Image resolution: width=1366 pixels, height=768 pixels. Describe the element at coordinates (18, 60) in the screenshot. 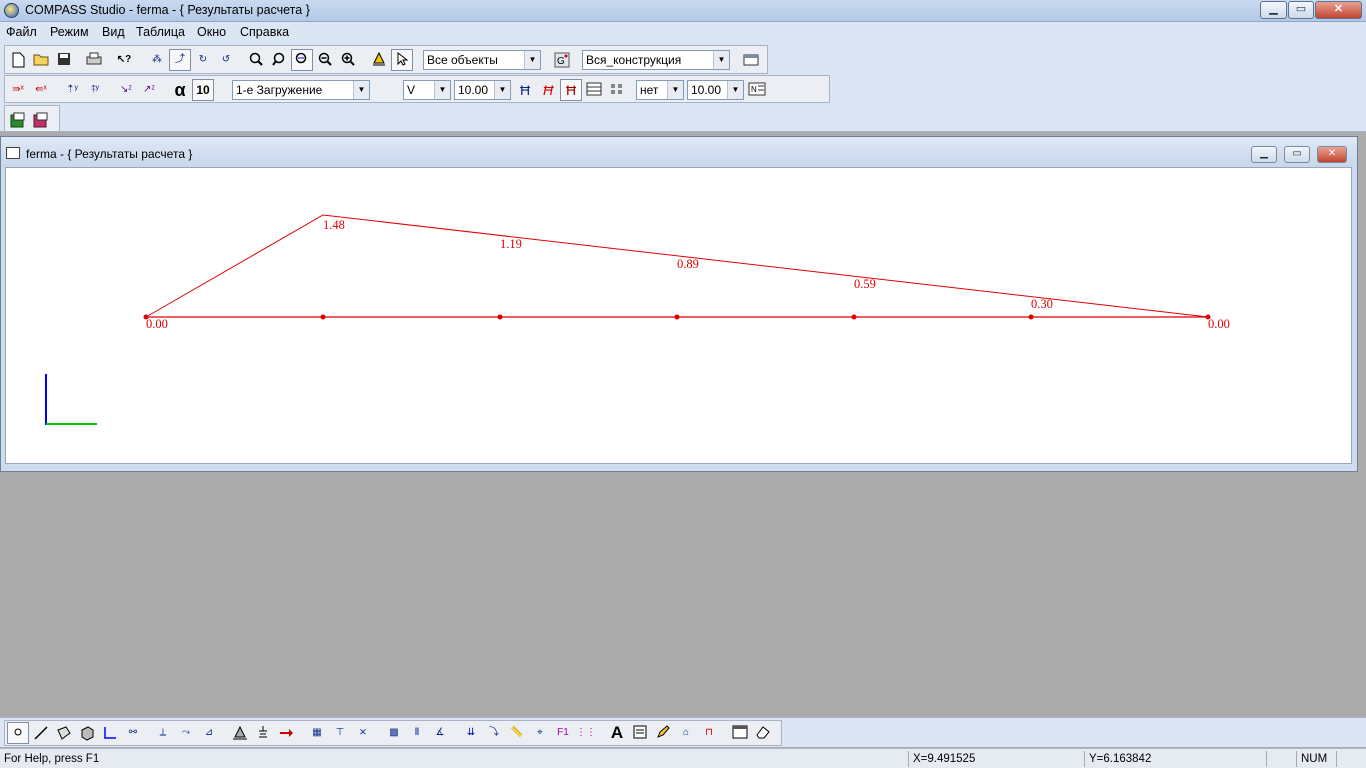

I see `new-file-icon` at that location.